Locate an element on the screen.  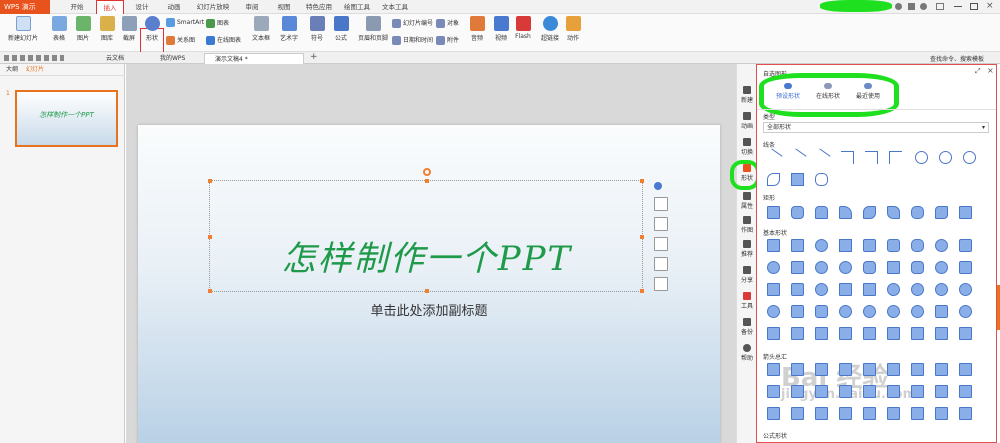
wps-logo: WPS 演示 is located at coordinates (25, 7).